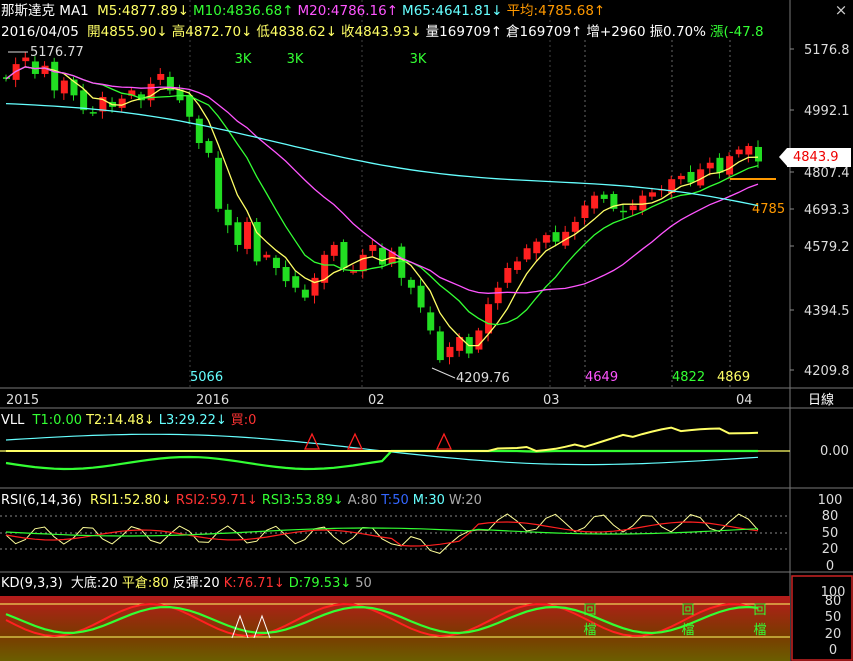 The width and height of the screenshot is (853, 661). I want to click on ma-label: MA1, so click(74, 11).